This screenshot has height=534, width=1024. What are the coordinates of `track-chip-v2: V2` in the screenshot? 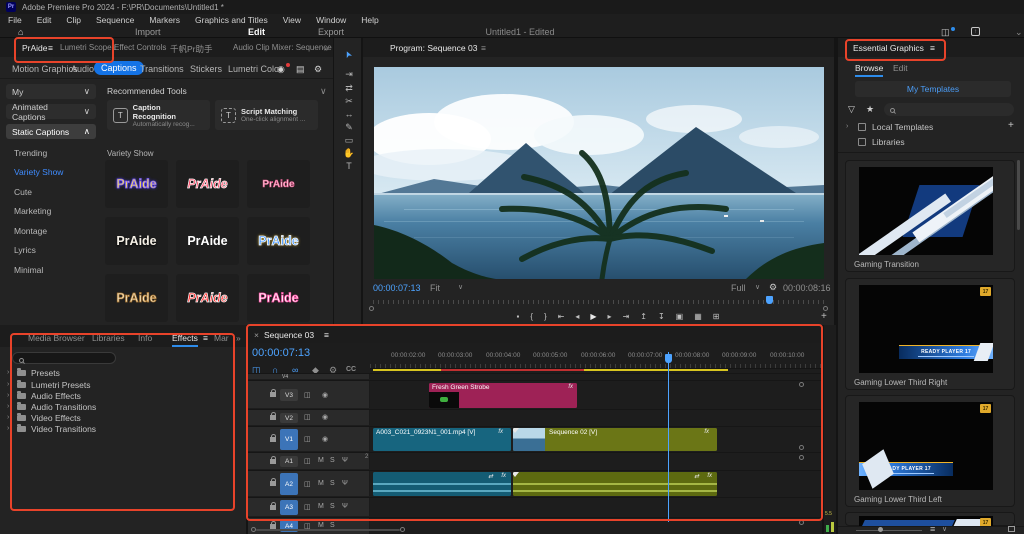 It's located at (289, 418).